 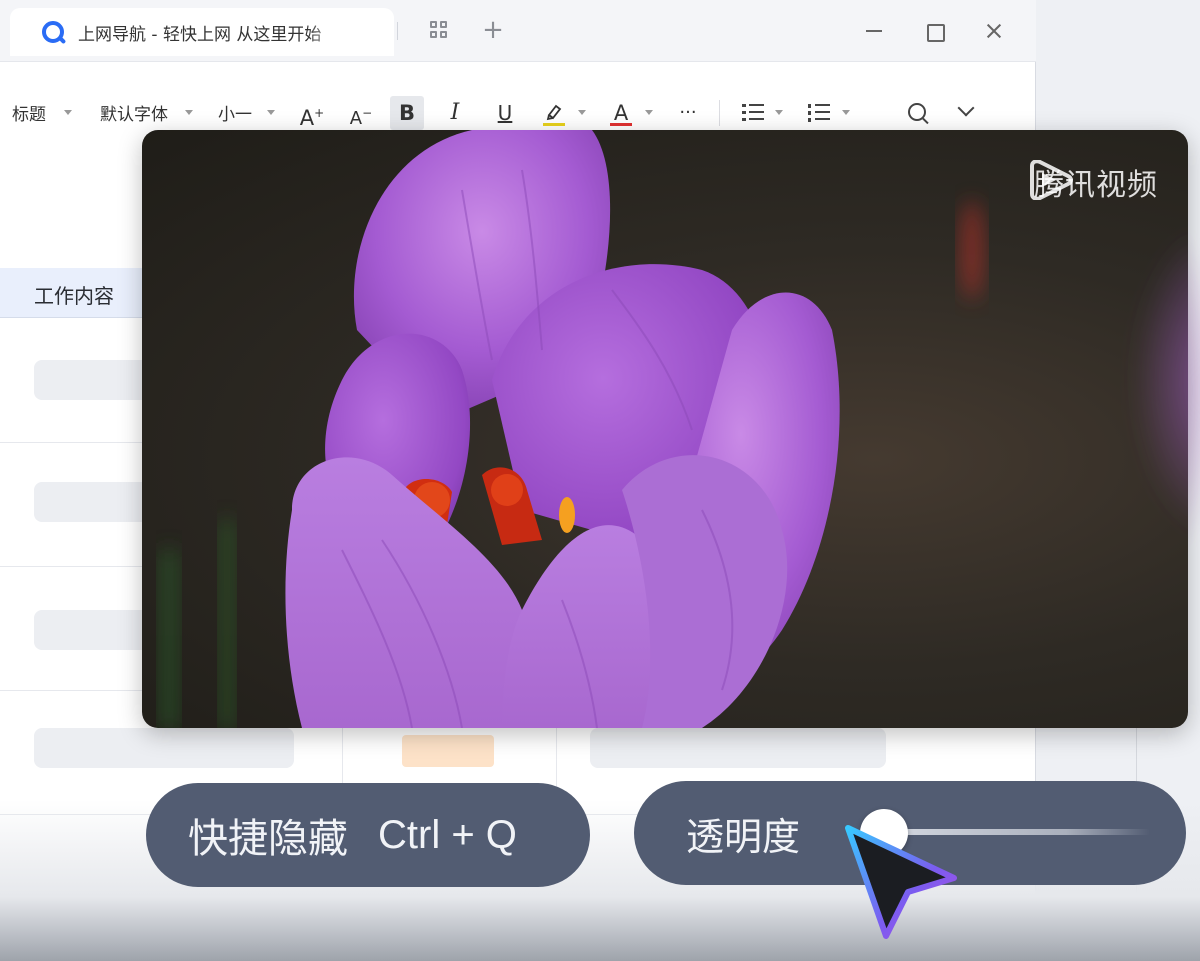 What do you see at coordinates (493, 30) in the screenshot?
I see `new-tab-icon: +` at bounding box center [493, 30].